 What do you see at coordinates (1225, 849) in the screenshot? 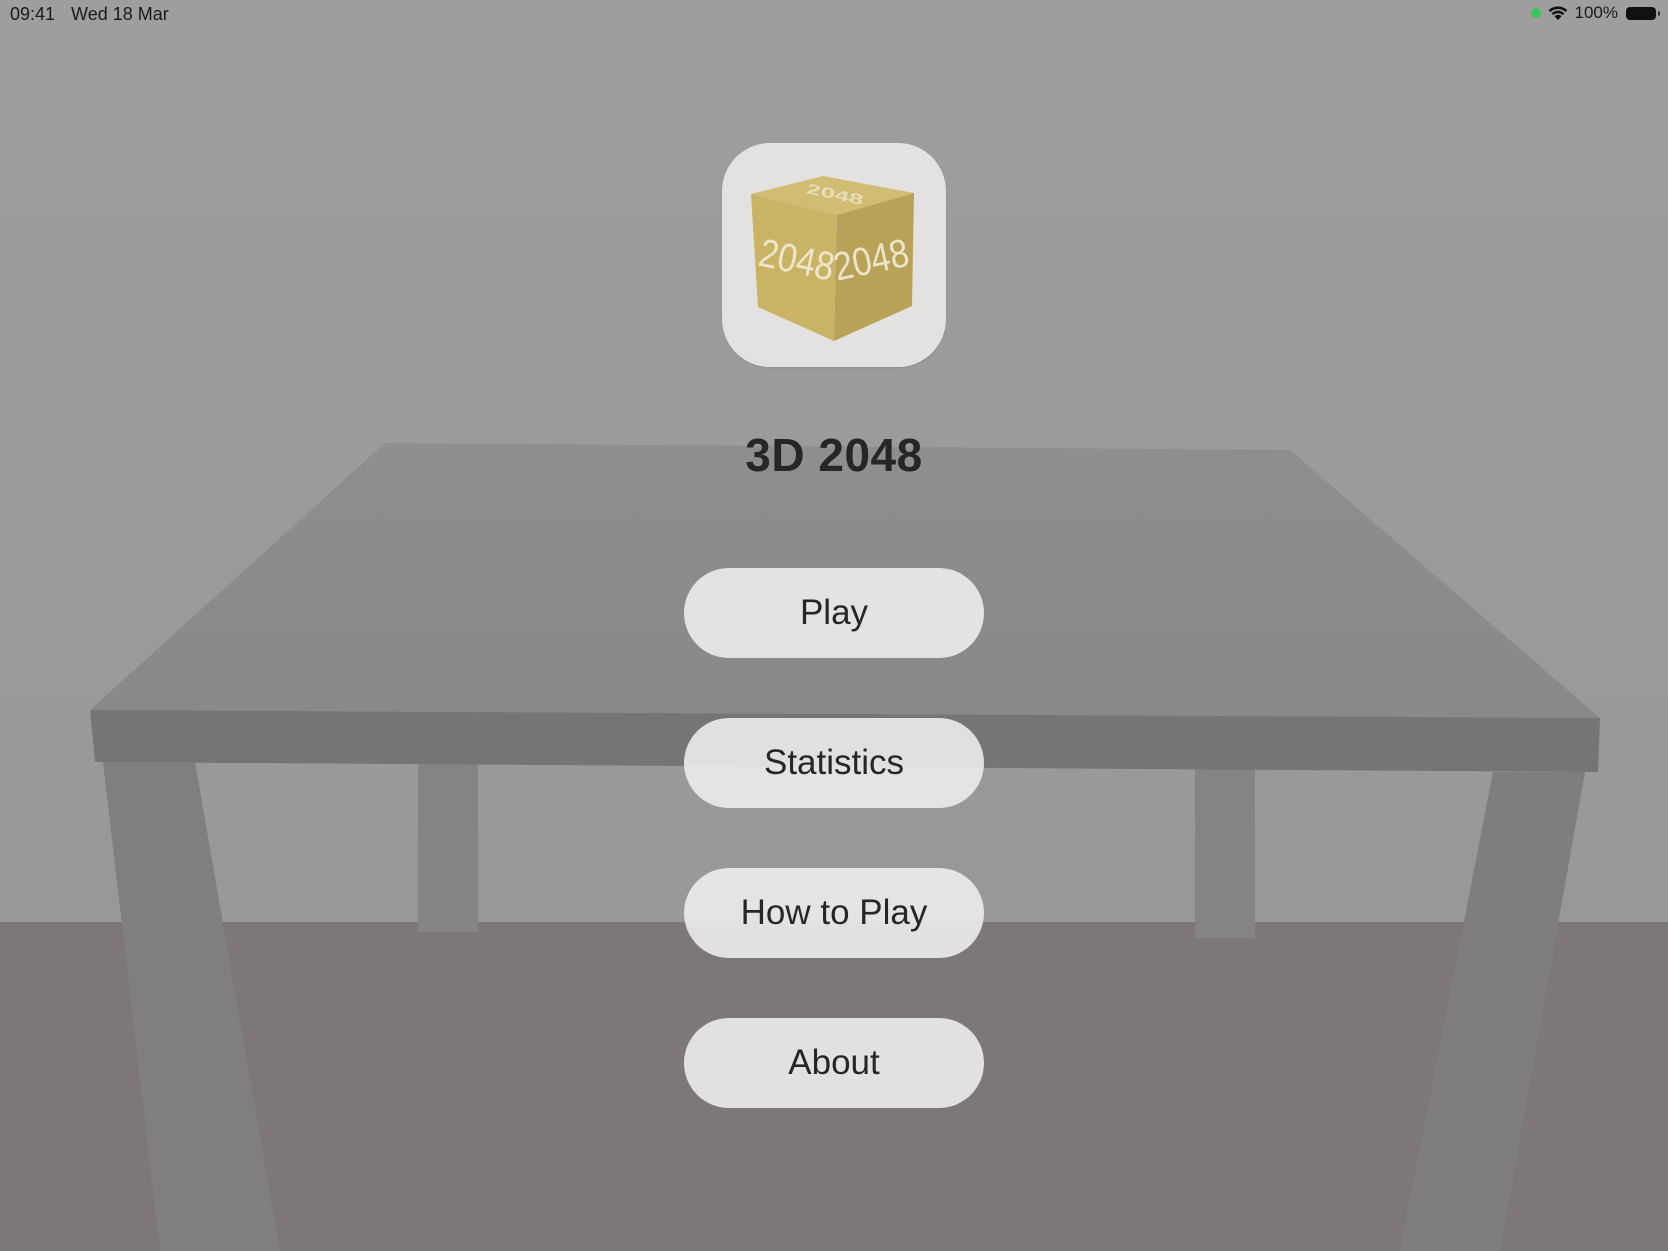
I see `table-leg-back-right` at bounding box center [1225, 849].